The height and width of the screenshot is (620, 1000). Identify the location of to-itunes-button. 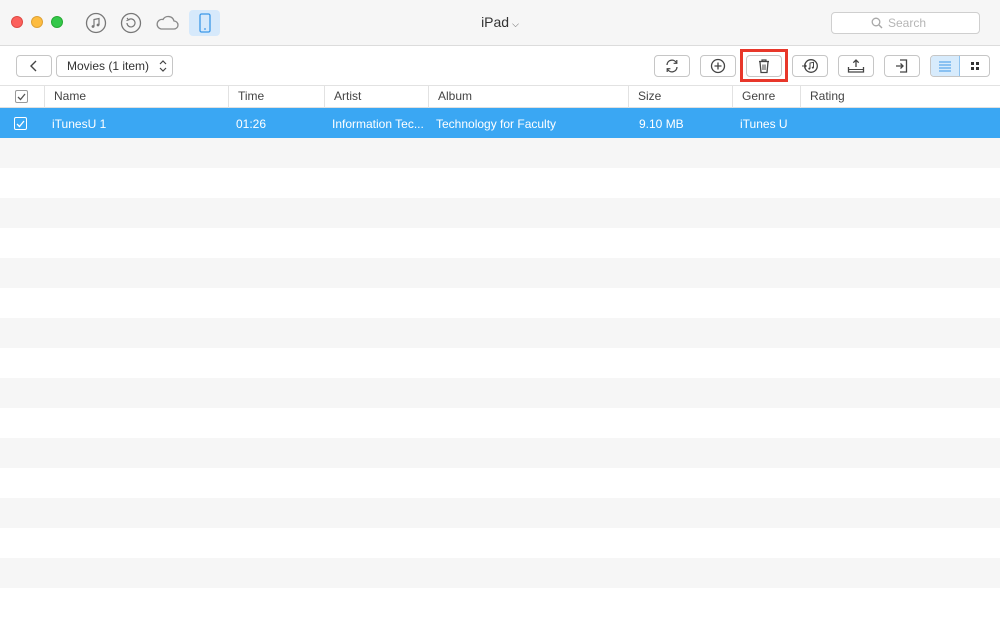
(810, 66).